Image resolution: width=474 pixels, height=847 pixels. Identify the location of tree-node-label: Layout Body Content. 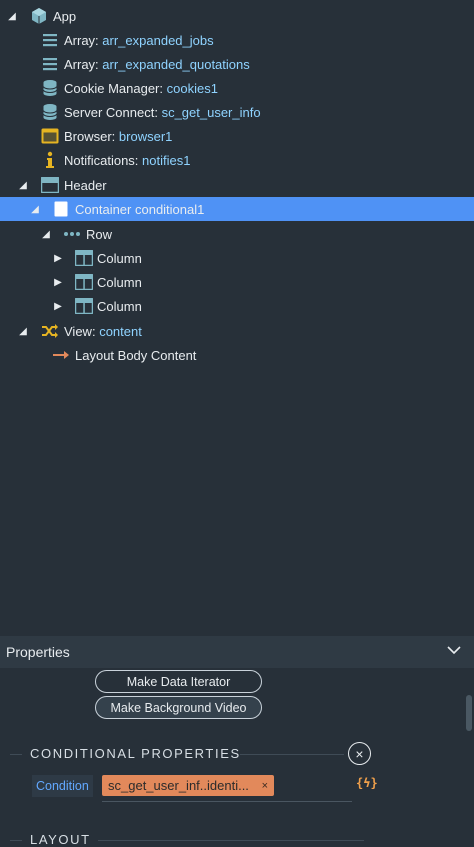
(136, 355).